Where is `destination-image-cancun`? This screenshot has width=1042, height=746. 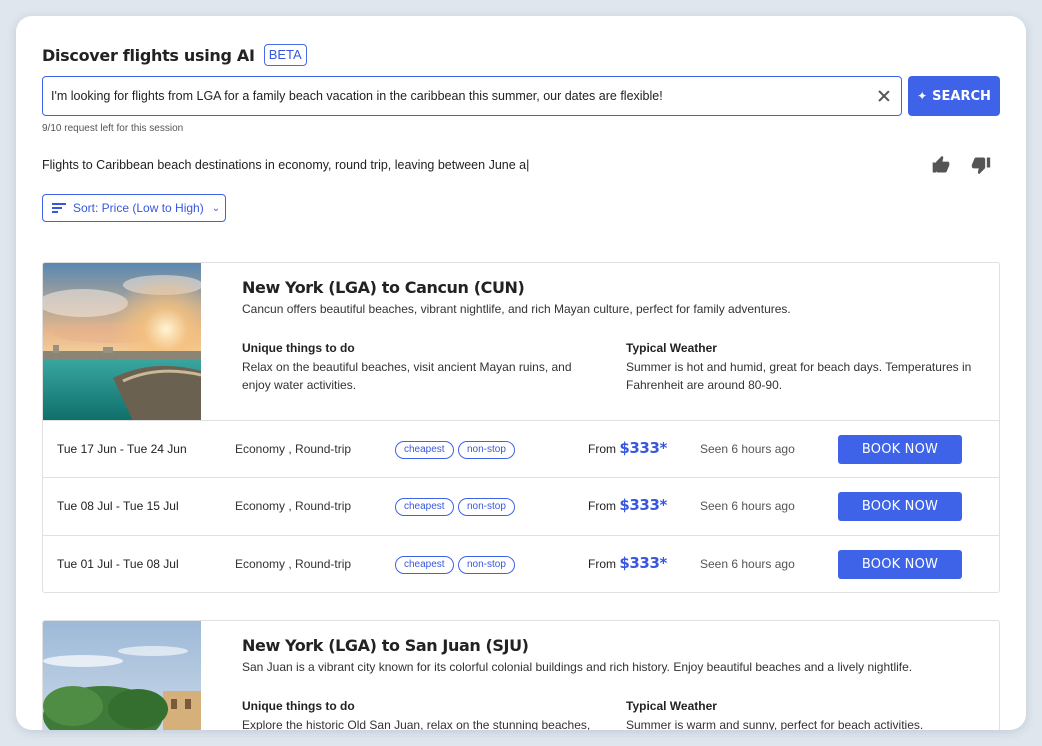
destination-image-cancun is located at coordinates (122, 342).